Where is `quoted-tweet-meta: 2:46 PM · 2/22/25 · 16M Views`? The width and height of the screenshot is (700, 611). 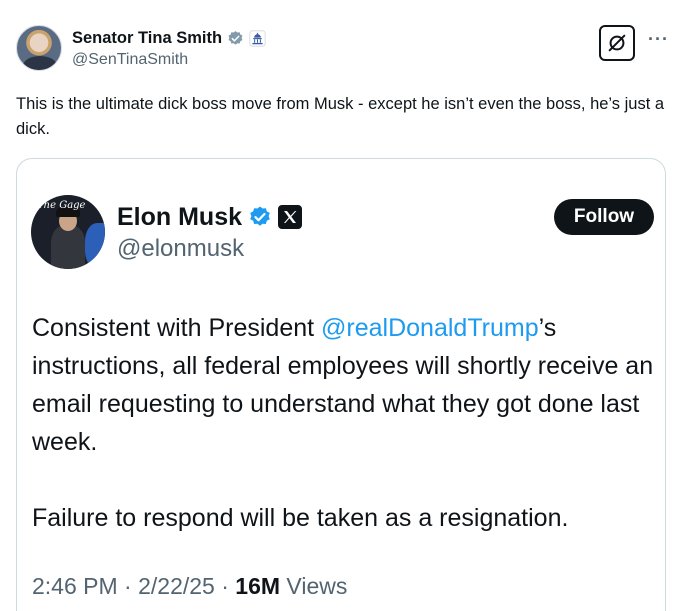
quoted-tweet-meta: 2:46 PM · 2/22/25 · 16M Views is located at coordinates (189, 586).